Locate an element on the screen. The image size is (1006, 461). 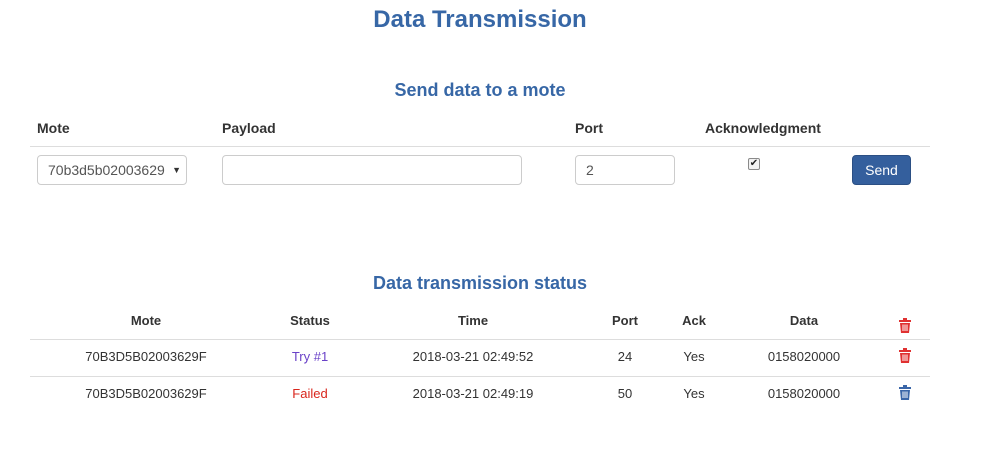
port-column-header: Port is located at coordinates (589, 128).